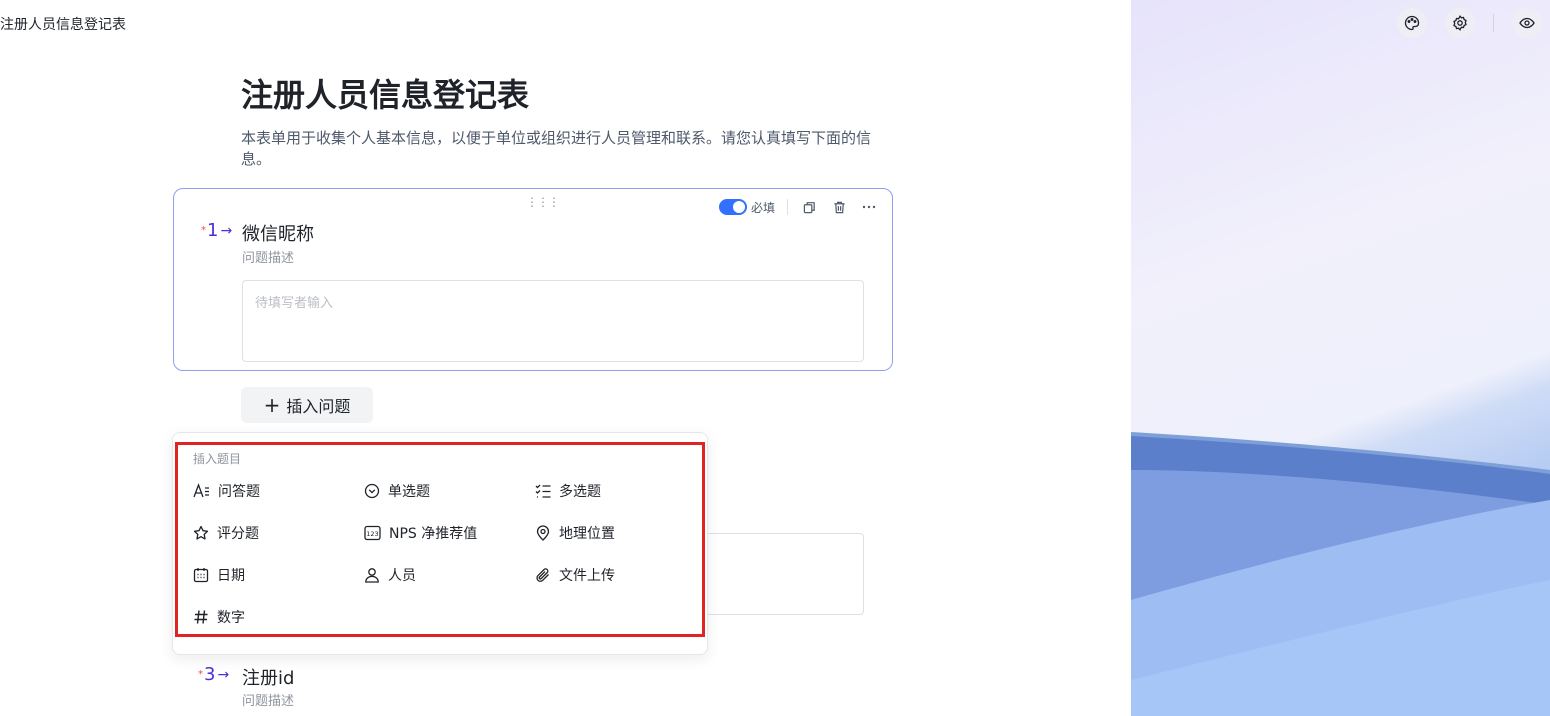 This screenshot has height=716, width=1550. Describe the element at coordinates (219, 617) in the screenshot. I see `menu-item-number: 数字` at that location.